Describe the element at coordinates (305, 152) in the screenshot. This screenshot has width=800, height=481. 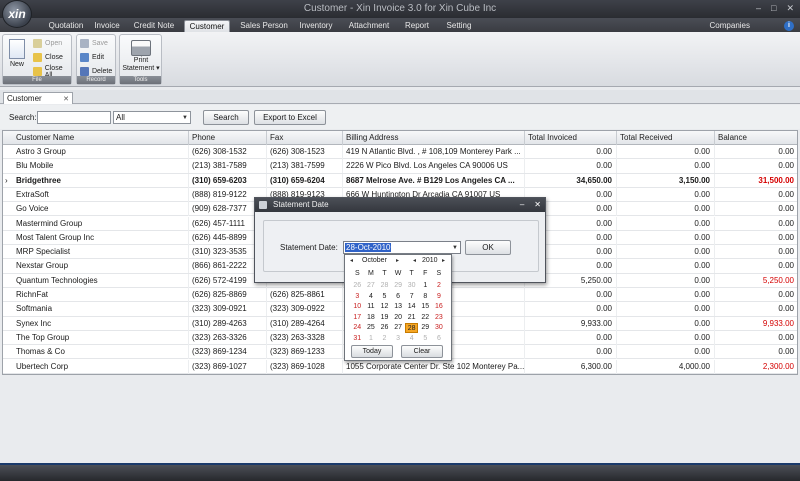
I see `cell-fax: (626) 308-1523` at that location.